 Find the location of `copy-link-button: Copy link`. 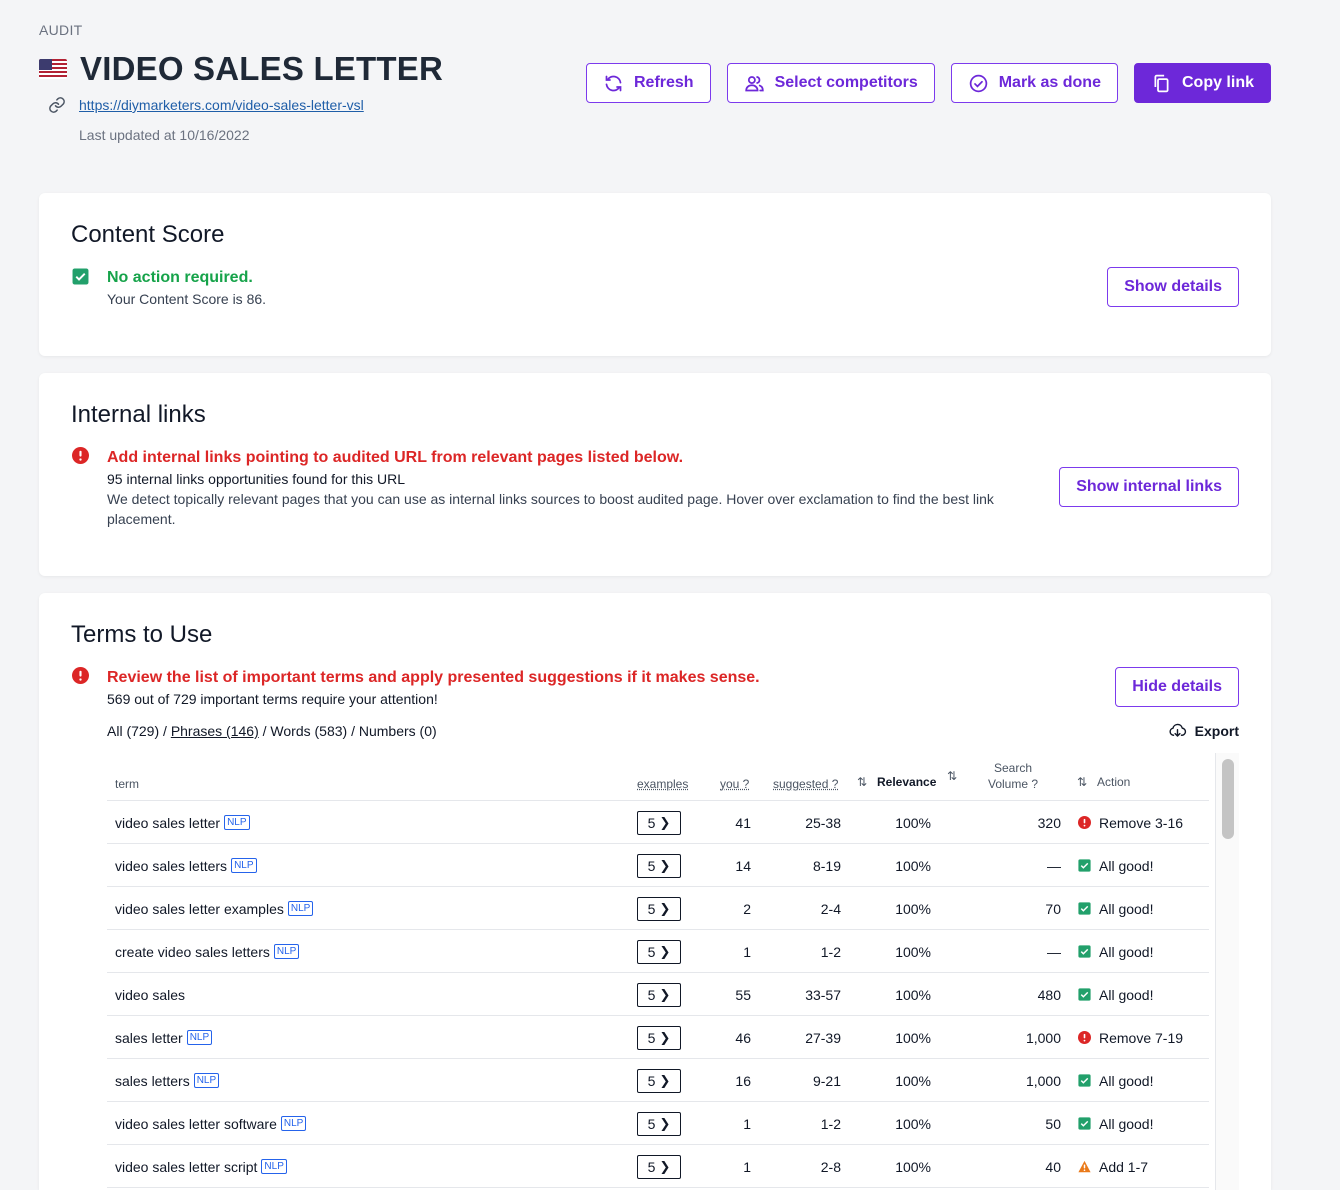

copy-link-button: Copy link is located at coordinates (1202, 83).